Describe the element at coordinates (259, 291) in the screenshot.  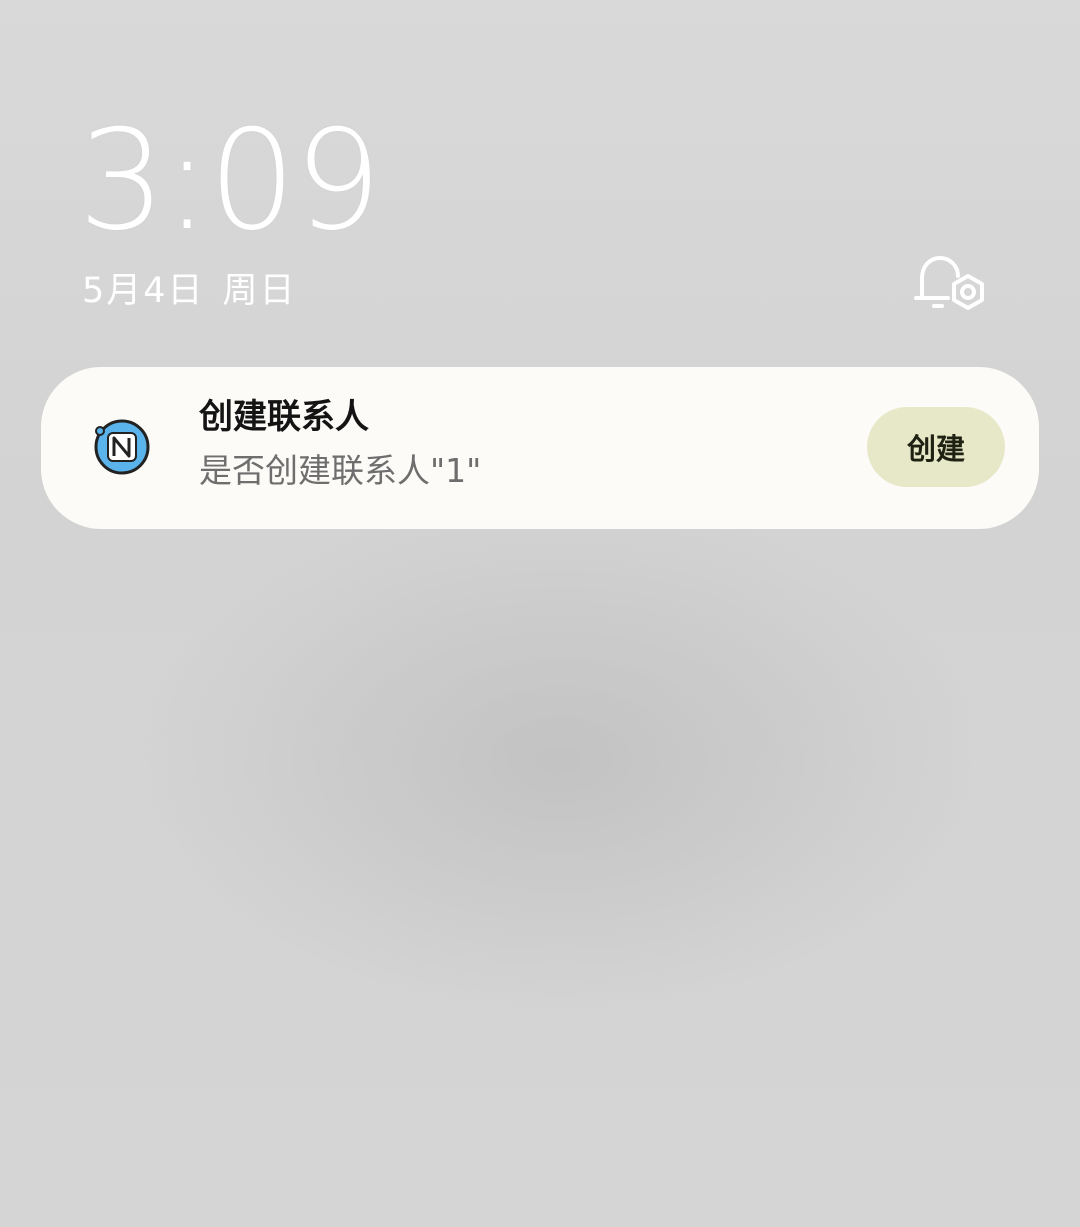
I see `weekday-text: 周日` at that location.